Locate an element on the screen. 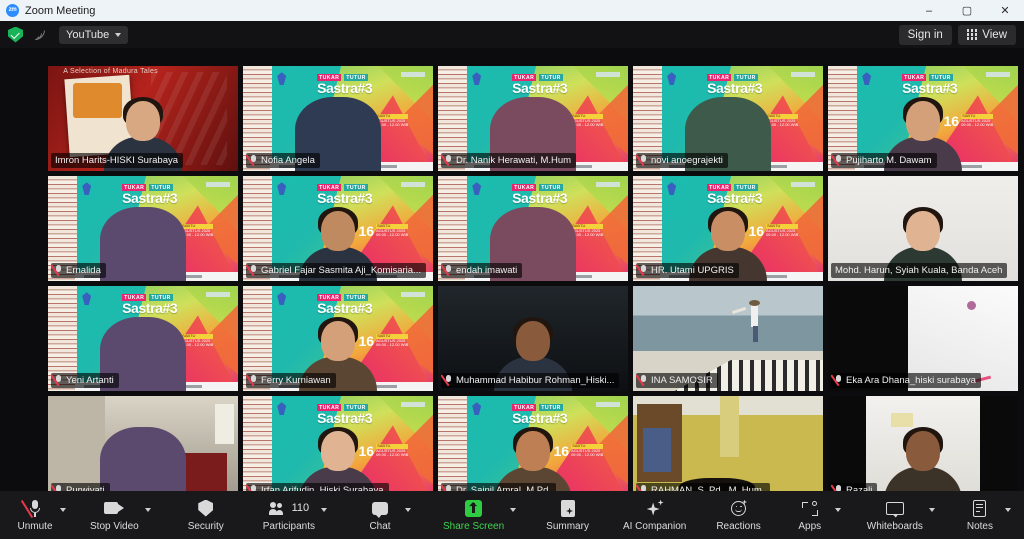 This screenshot has height=539, width=1024. participant-name-badge: Ernalida is located at coordinates (78, 270).